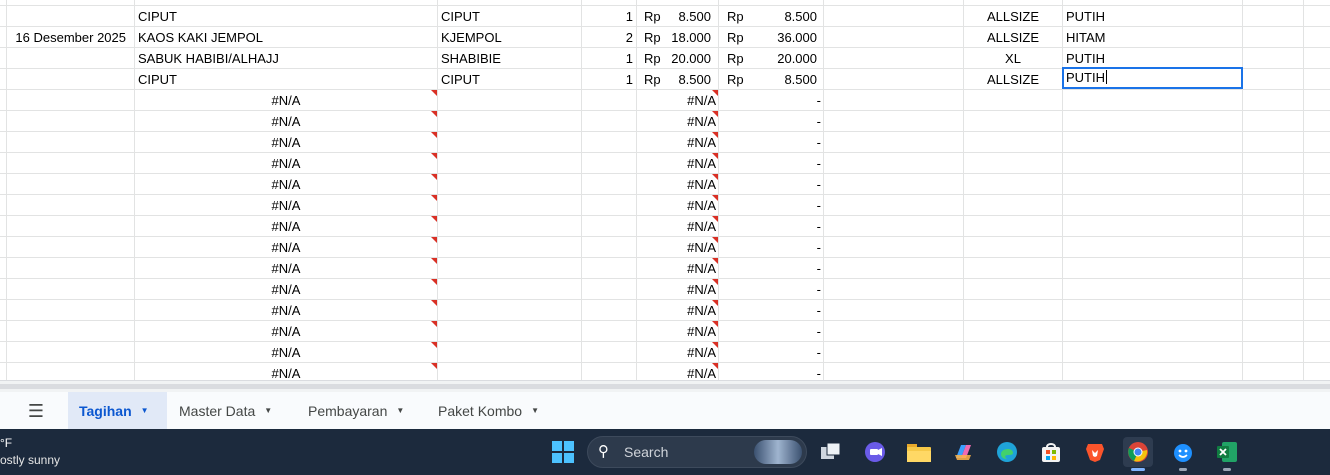  Describe the element at coordinates (362, 410) in the screenshot. I see `tab-pembayaran: Pembayaran ▼` at that location.